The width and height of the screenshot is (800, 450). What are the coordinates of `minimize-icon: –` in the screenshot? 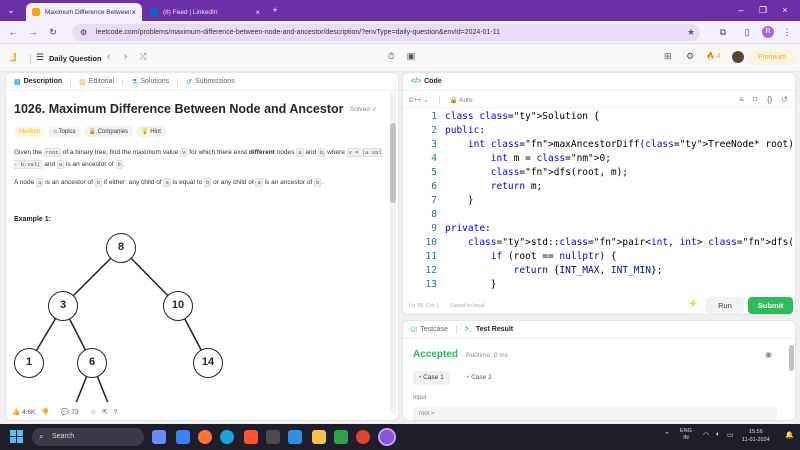 It's located at (741, 10).